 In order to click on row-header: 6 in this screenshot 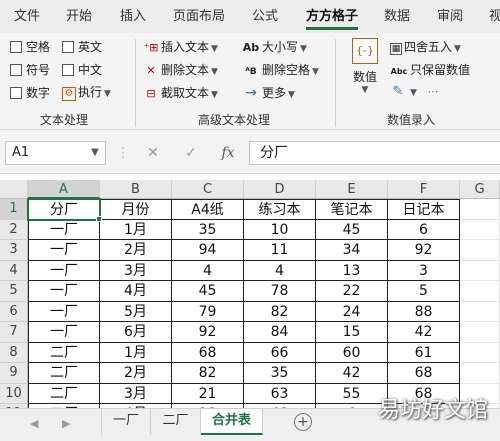, I will do `click(14, 311)`.